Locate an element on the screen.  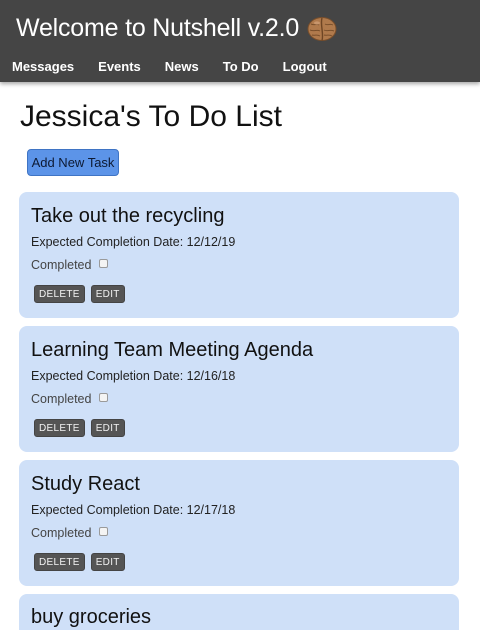
task-title: Study React is located at coordinates (85, 484).